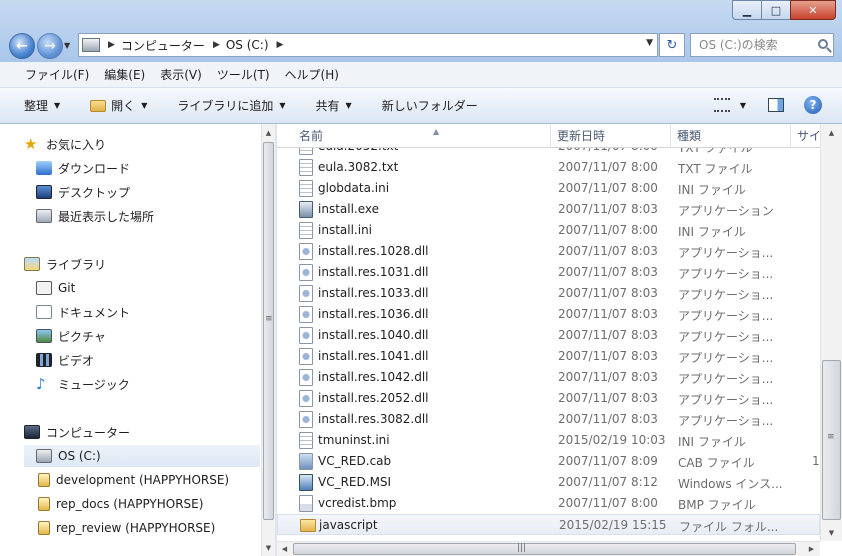 This screenshot has width=842, height=556. What do you see at coordinates (548, 440) in the screenshot?
I see `file-row: tmuninst.ini 2015/02/19 10:03 INI ファイル` at bounding box center [548, 440].